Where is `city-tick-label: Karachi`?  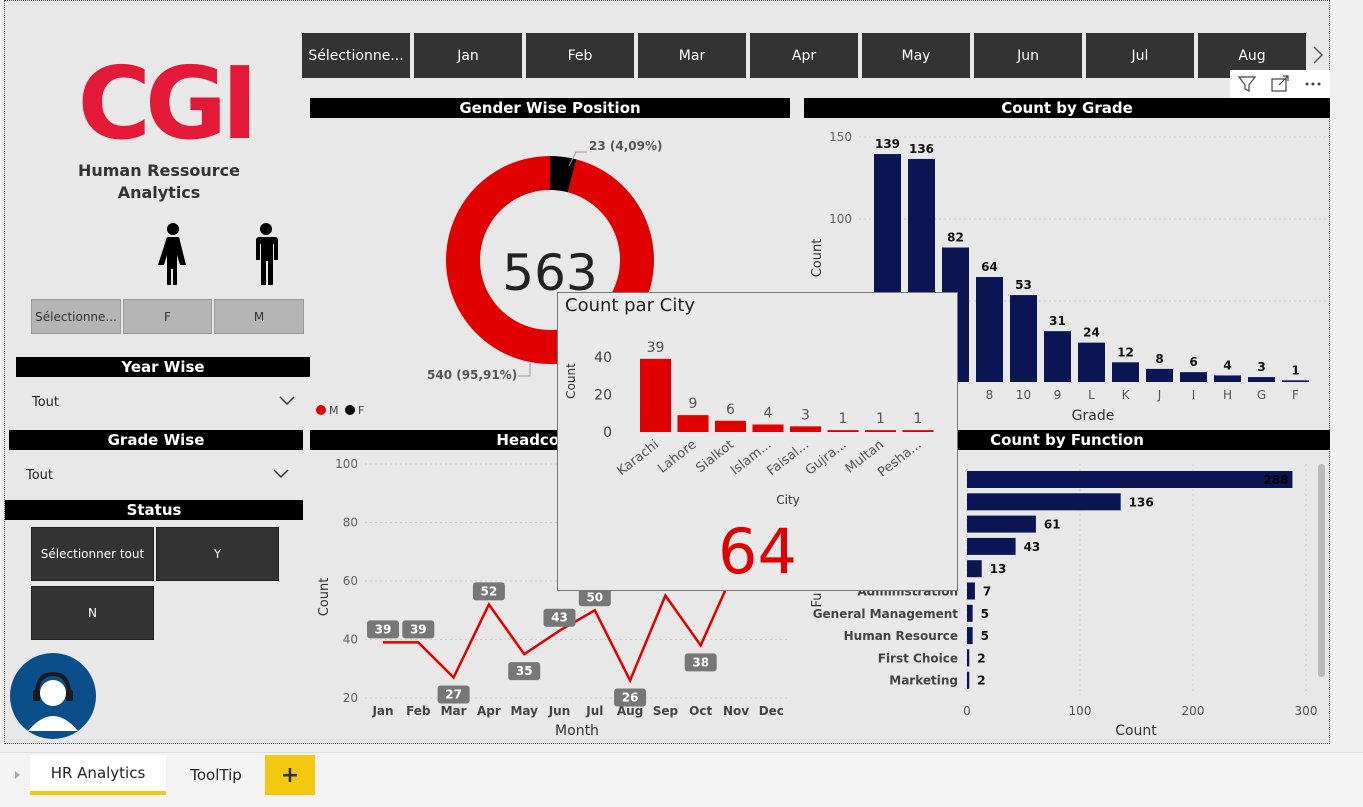
city-tick-label: Karachi is located at coordinates (638, 458).